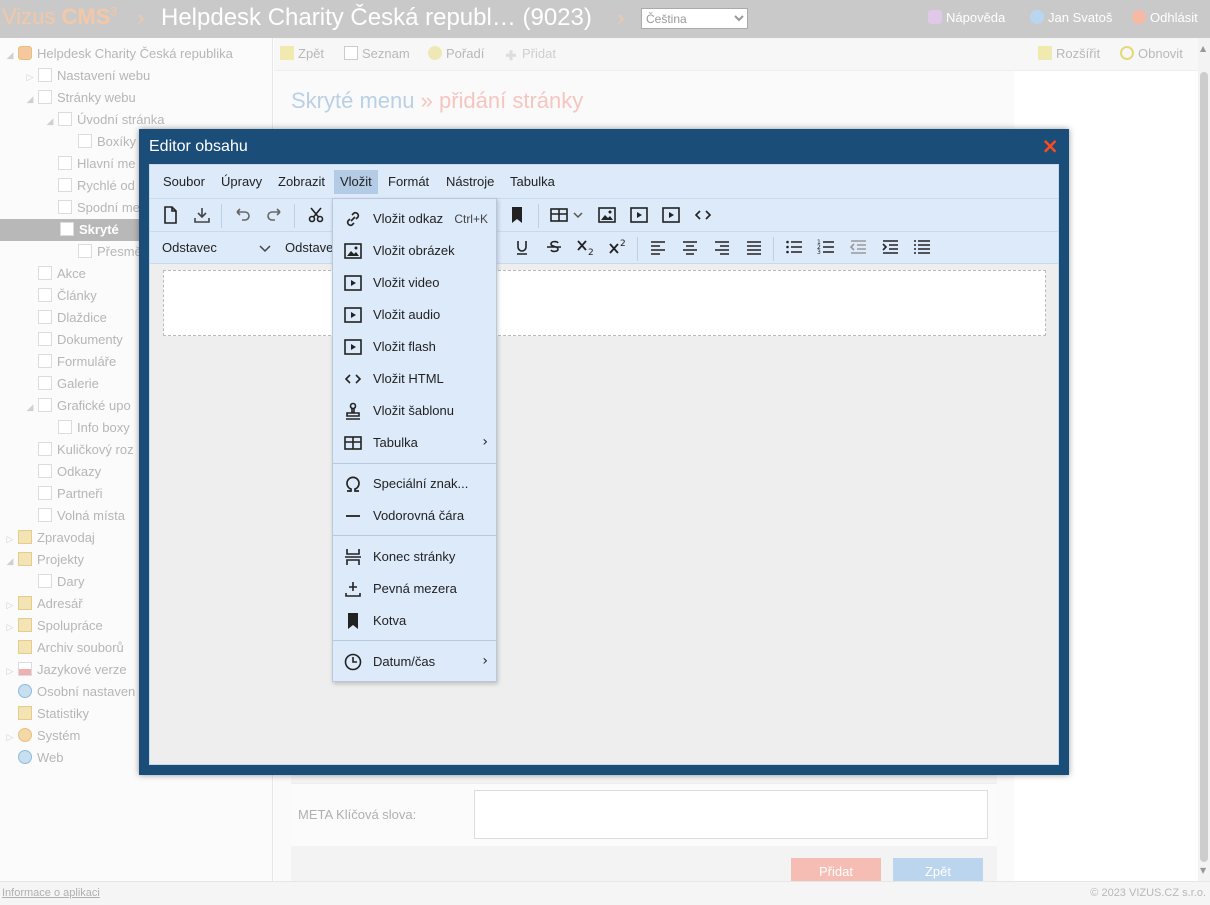 This screenshot has width=1210, height=905. What do you see at coordinates (414, 556) in the screenshot?
I see `menu-item-page-break: Konec stránky` at bounding box center [414, 556].